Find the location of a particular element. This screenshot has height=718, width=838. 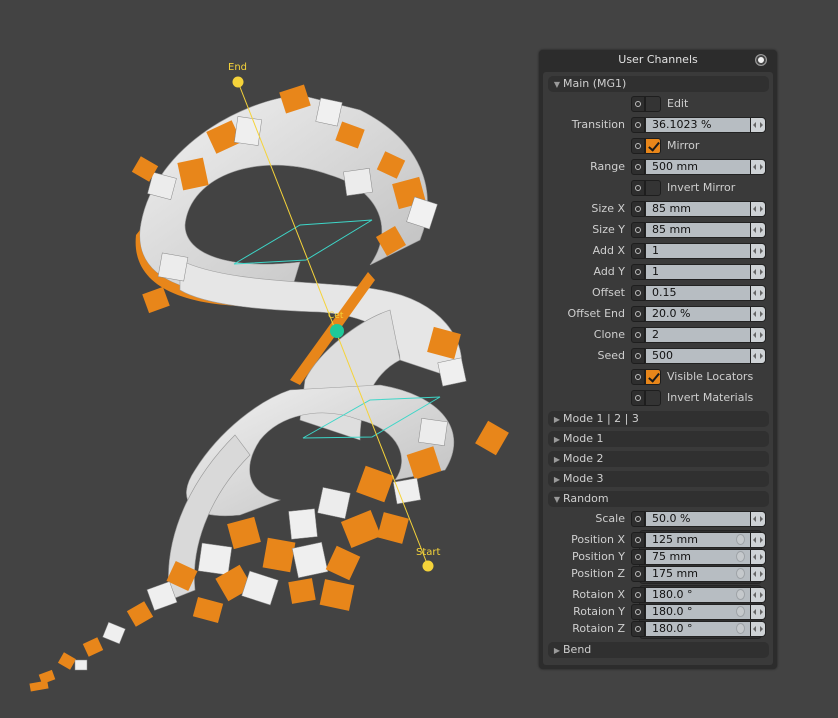

add-y-channel-icon is located at coordinates (638, 272).